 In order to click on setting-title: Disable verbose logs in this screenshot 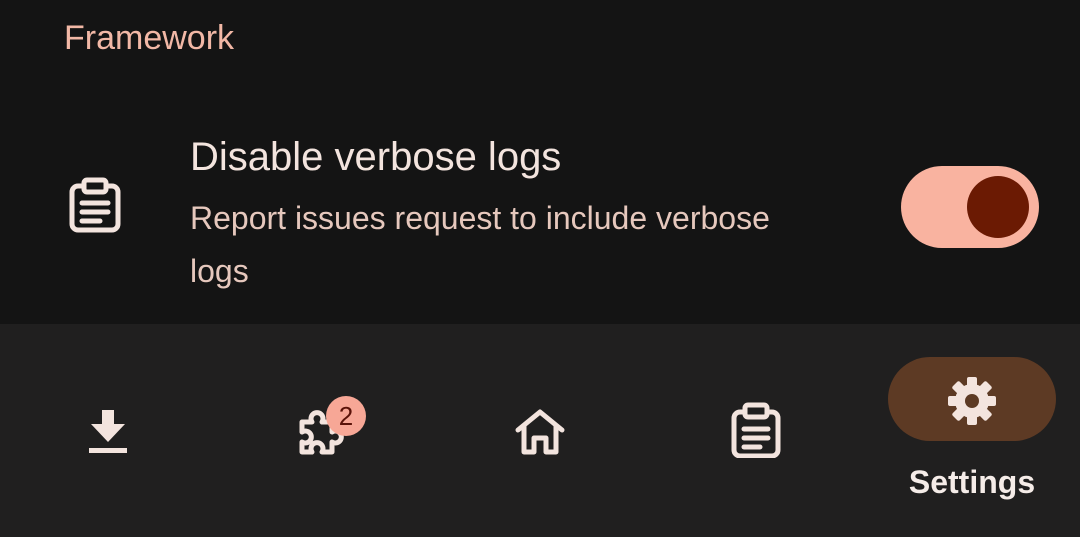, I will do `click(376, 157)`.